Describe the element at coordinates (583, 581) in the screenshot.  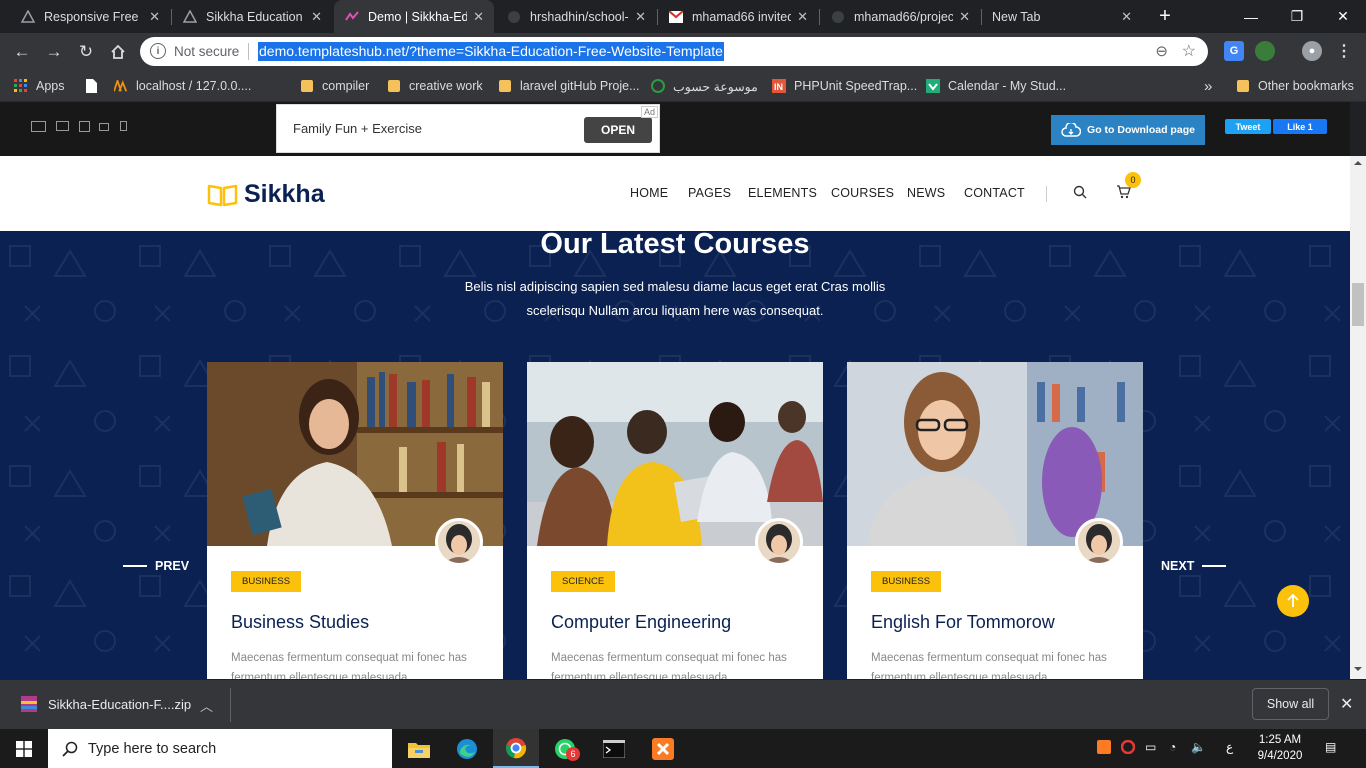
I see `category-badge: SCIENCE` at that location.